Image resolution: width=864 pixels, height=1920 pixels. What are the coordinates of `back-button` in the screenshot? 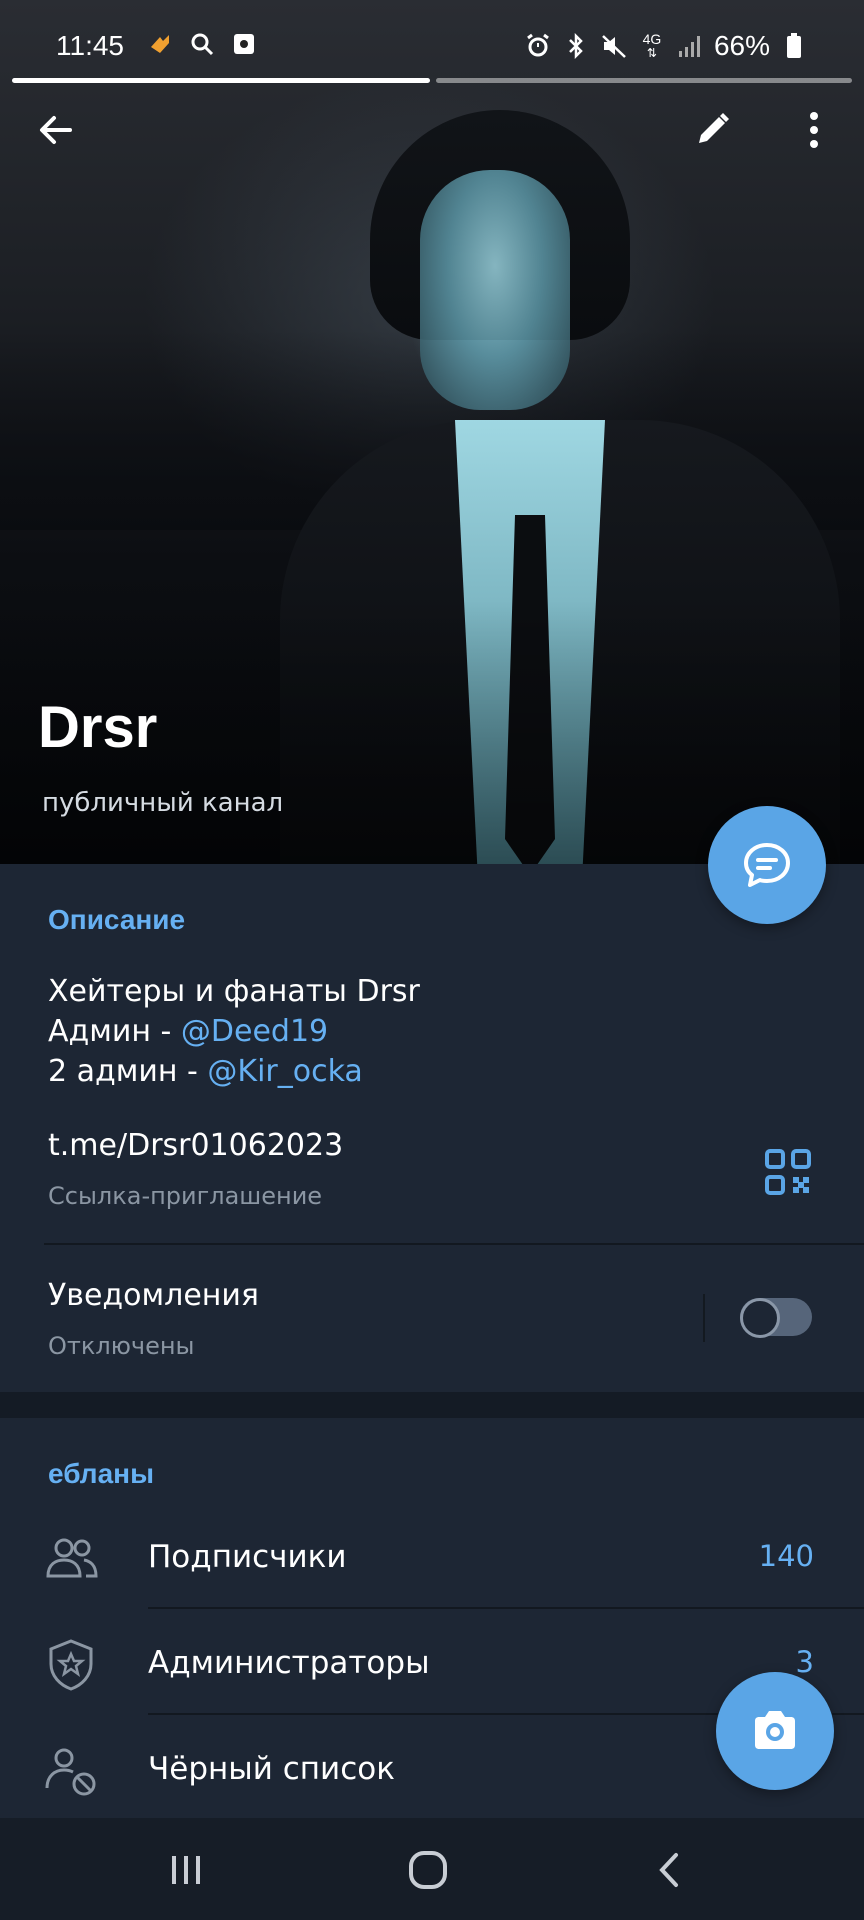 It's located at (56, 130).